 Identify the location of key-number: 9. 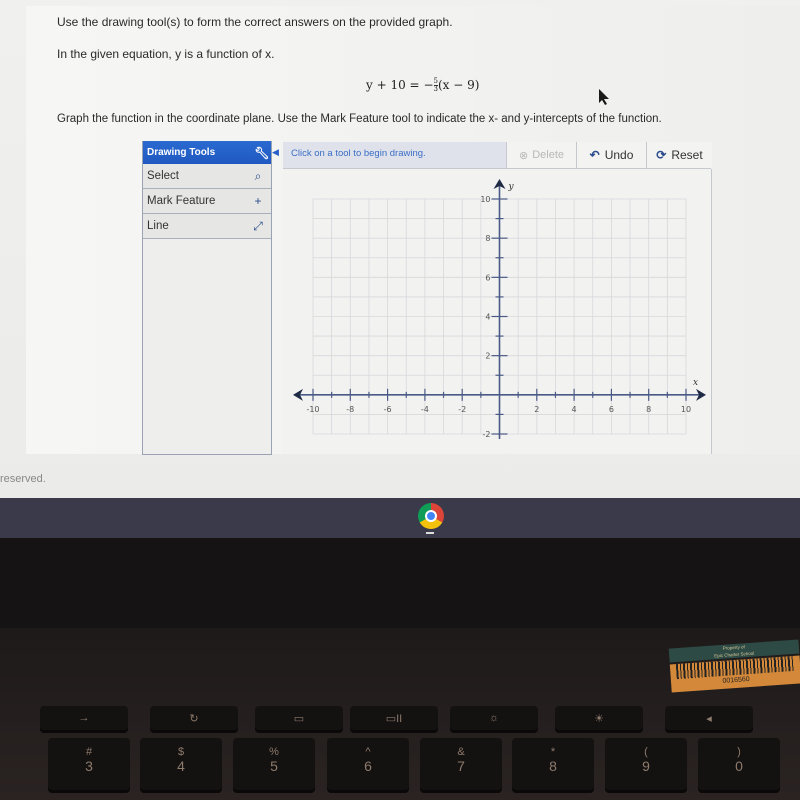
(646, 766).